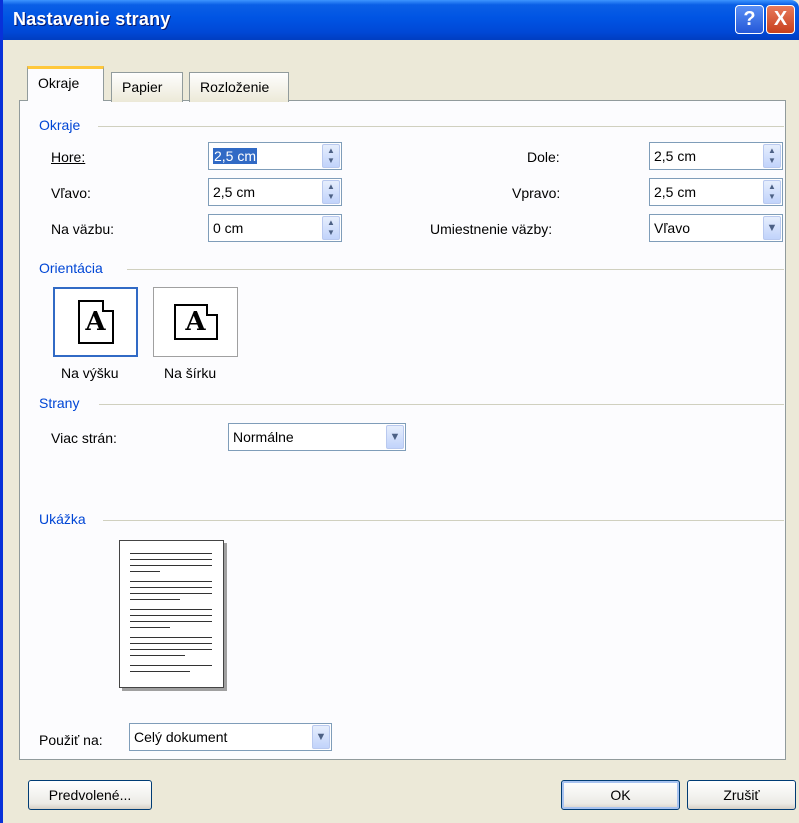  I want to click on preview-page, so click(171, 614).